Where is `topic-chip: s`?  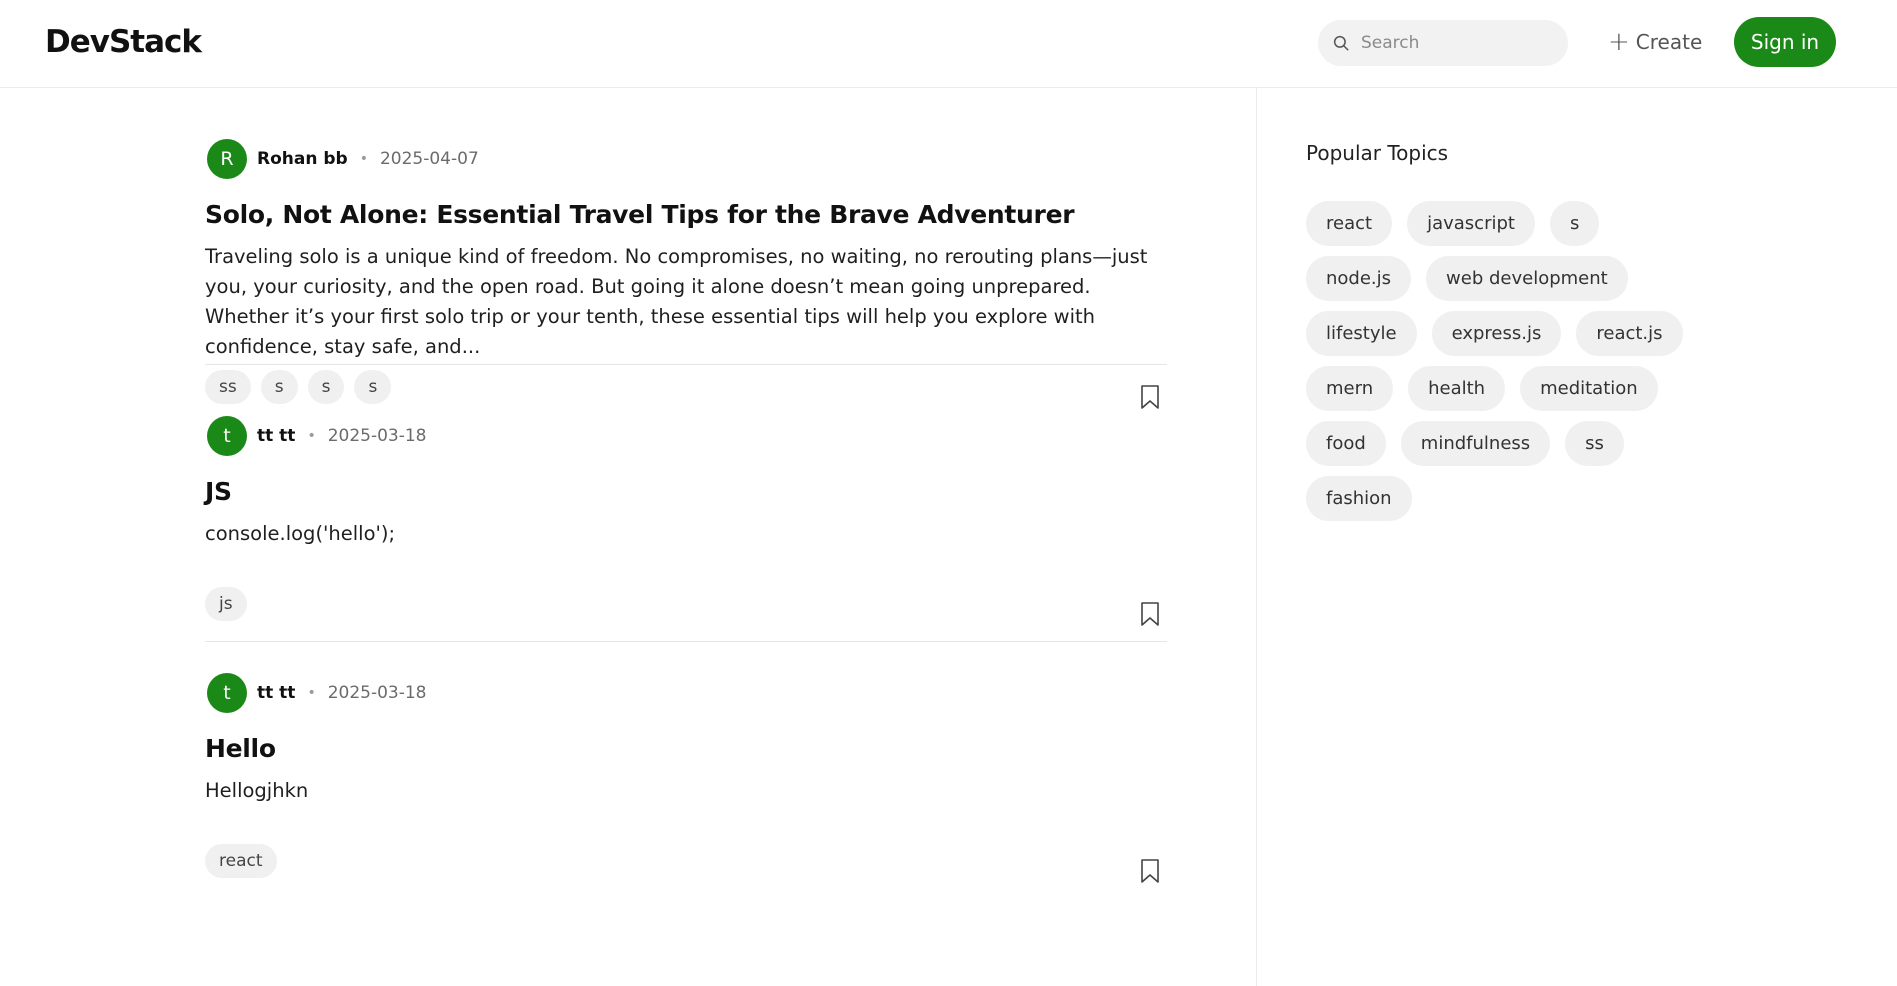 topic-chip: s is located at coordinates (1574, 223).